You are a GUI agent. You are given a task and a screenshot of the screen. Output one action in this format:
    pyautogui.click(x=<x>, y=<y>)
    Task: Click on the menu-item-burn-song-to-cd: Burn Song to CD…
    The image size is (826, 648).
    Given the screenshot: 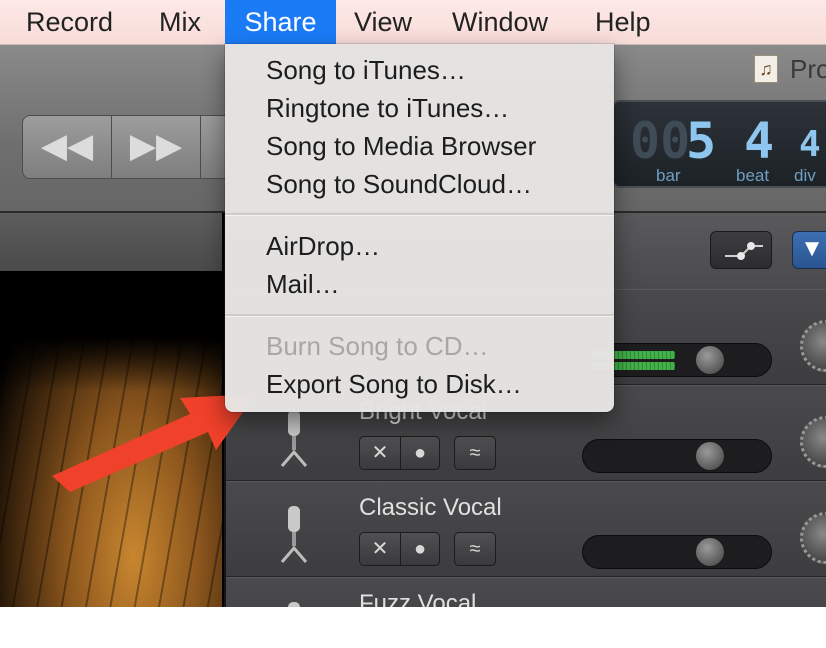 What is the action you would take?
    pyautogui.click(x=377, y=346)
    